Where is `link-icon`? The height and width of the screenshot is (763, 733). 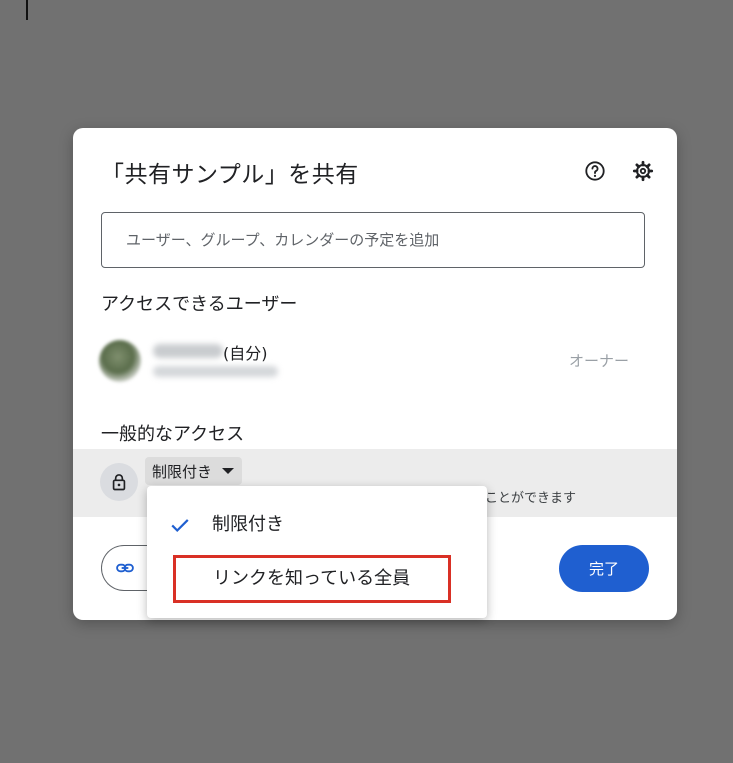
link-icon is located at coordinates (125, 568).